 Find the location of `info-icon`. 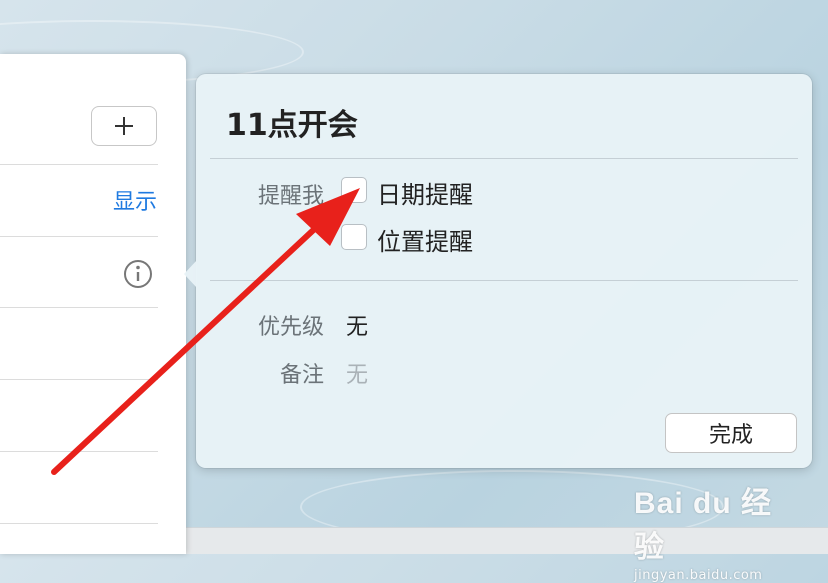

info-icon is located at coordinates (138, 274).